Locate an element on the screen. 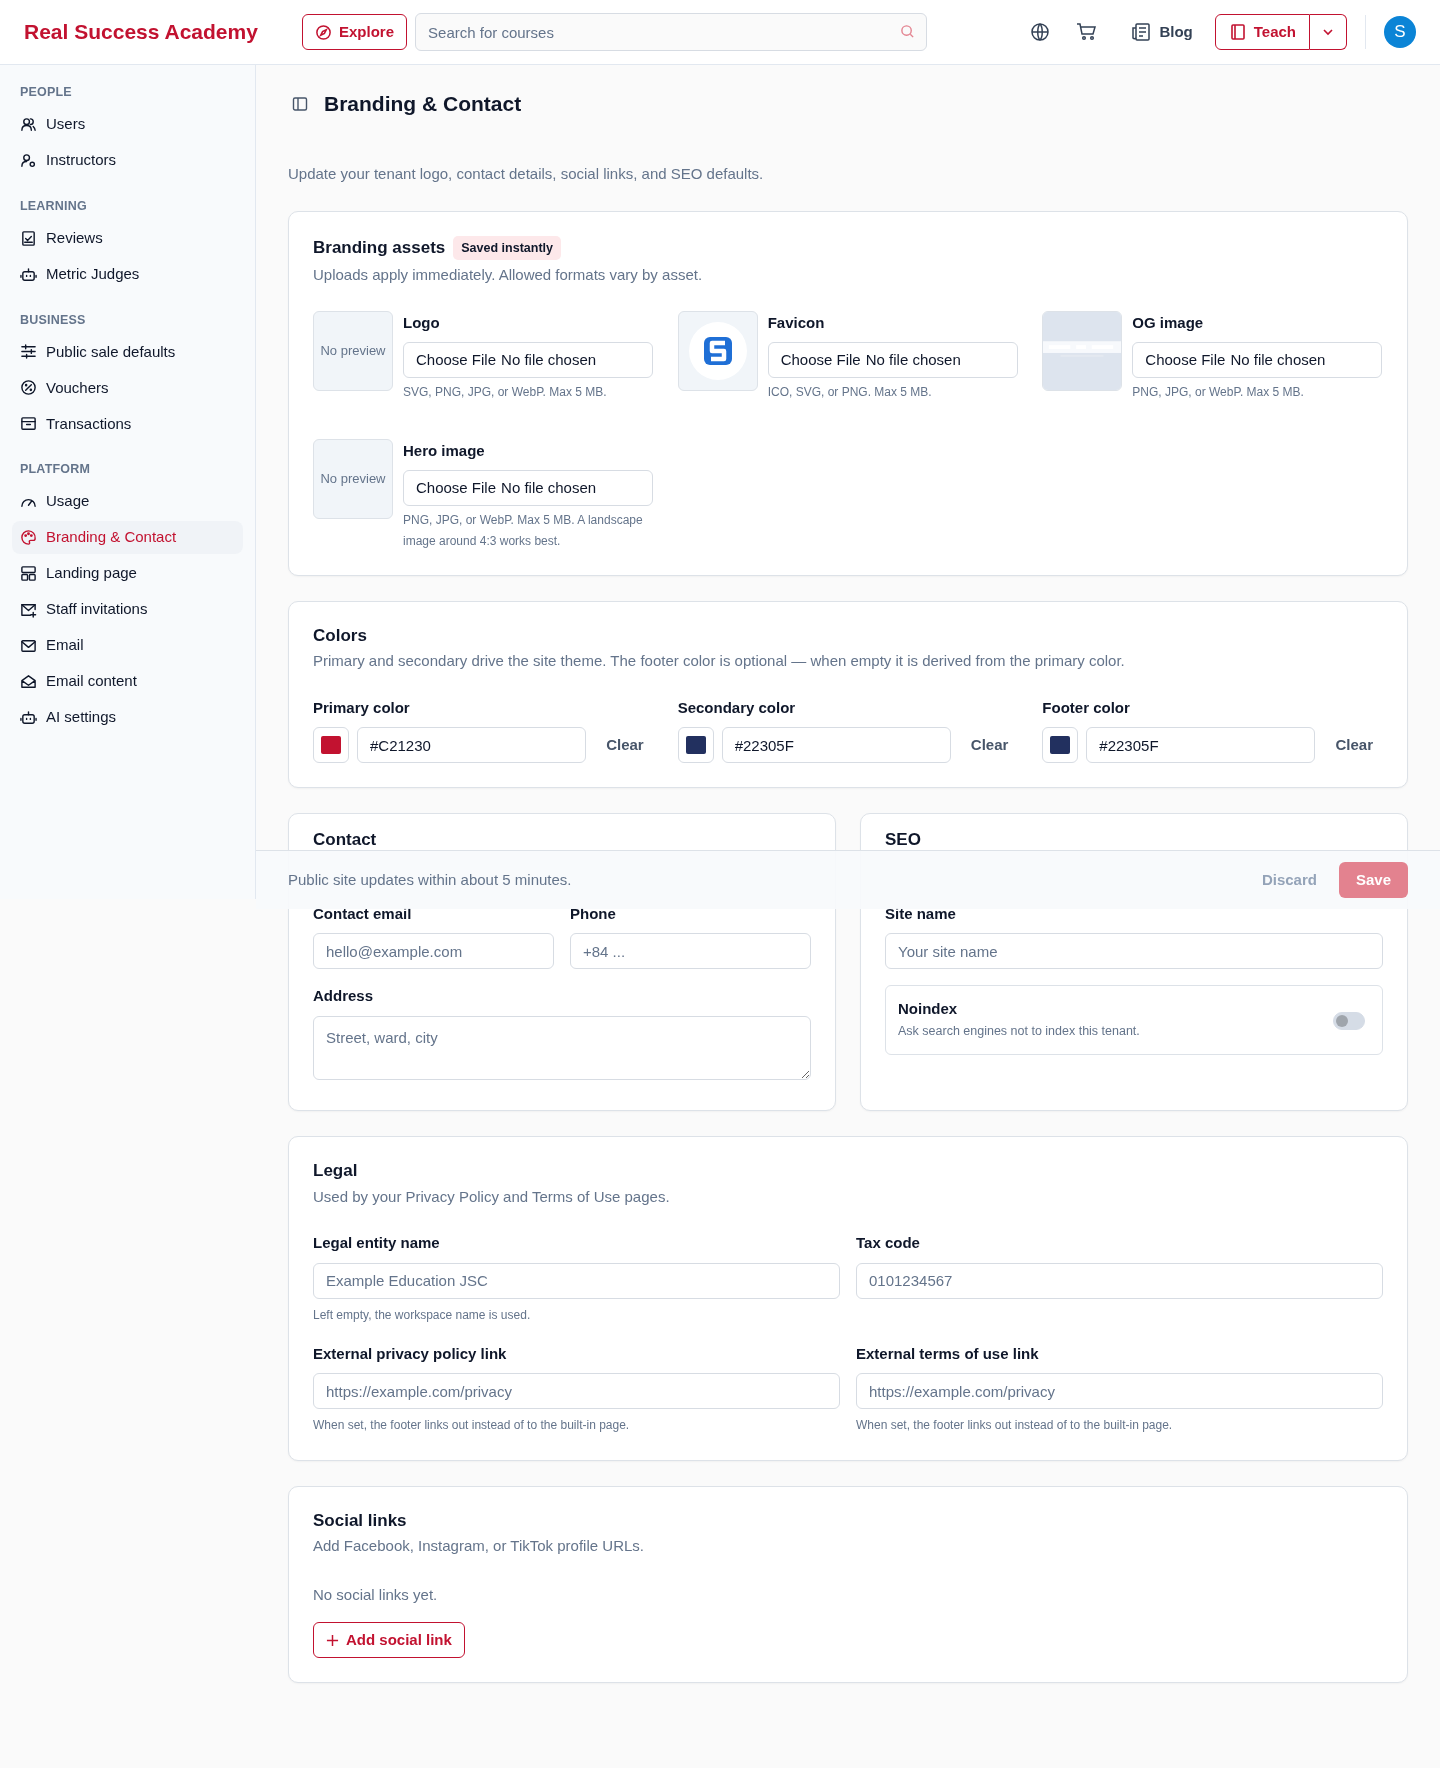  card-description: Used by your Privacy Policy and Terms of Use pages. is located at coordinates (492, 1196).